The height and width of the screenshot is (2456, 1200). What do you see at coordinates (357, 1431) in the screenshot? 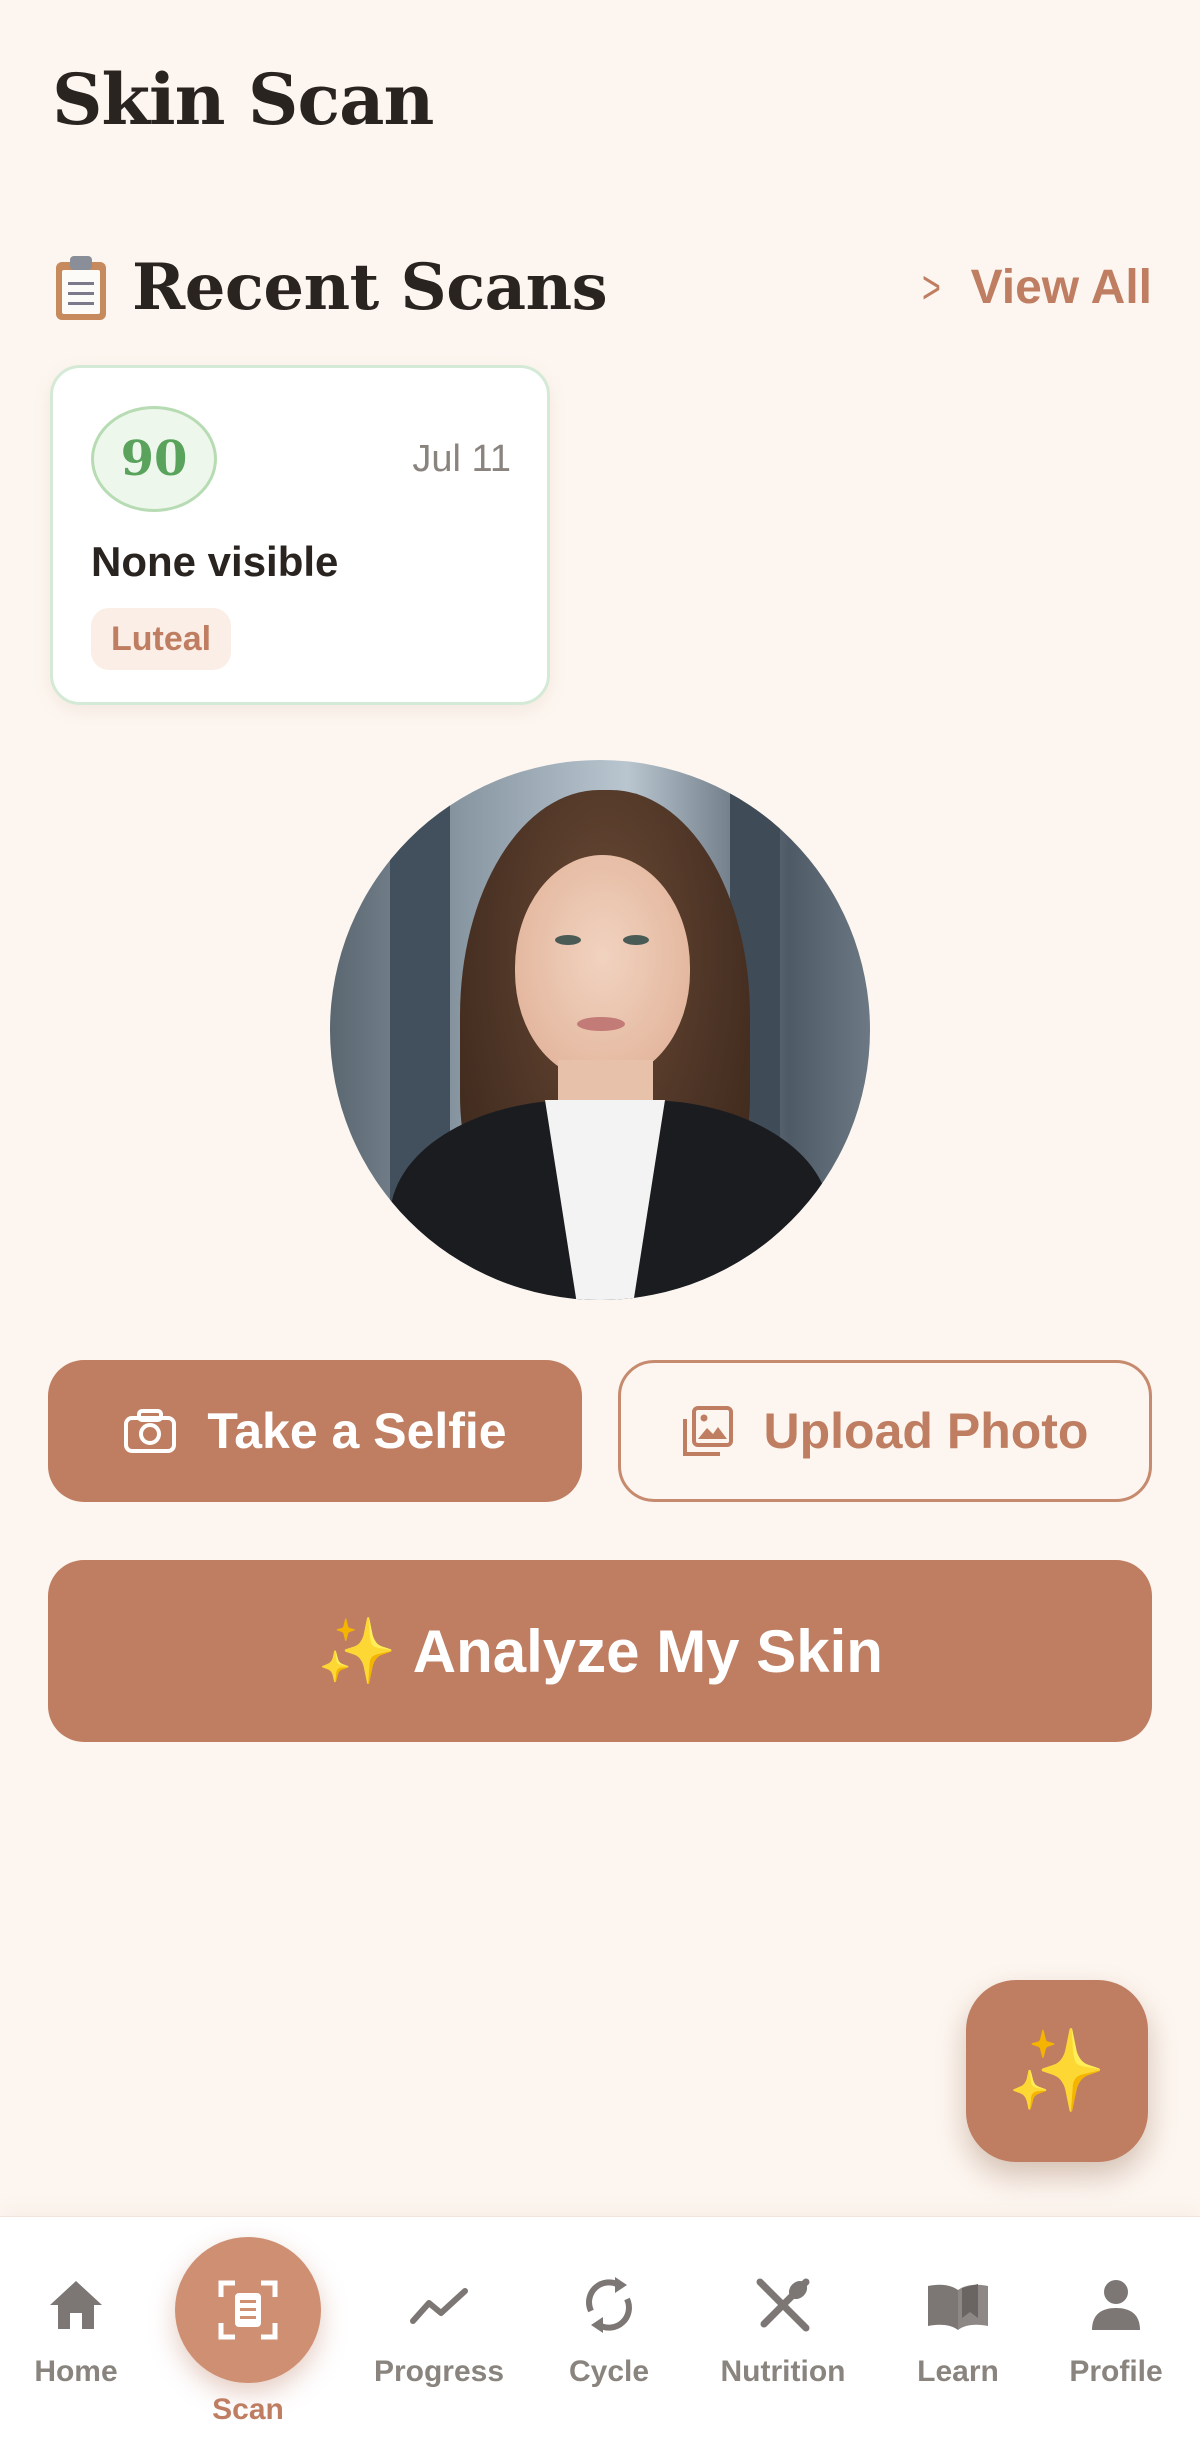
I see `take-selfie-label: Take a Selfie` at bounding box center [357, 1431].